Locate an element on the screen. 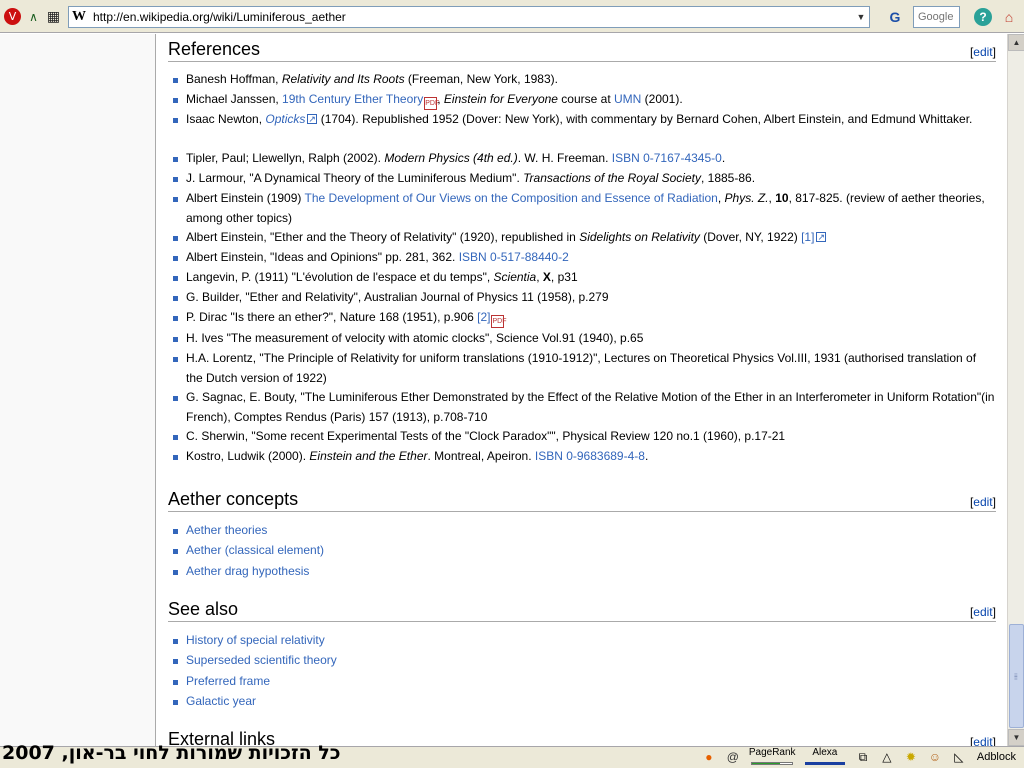 The height and width of the screenshot is (768, 1024). edit-concepts-link: edit is located at coordinates (982, 502).